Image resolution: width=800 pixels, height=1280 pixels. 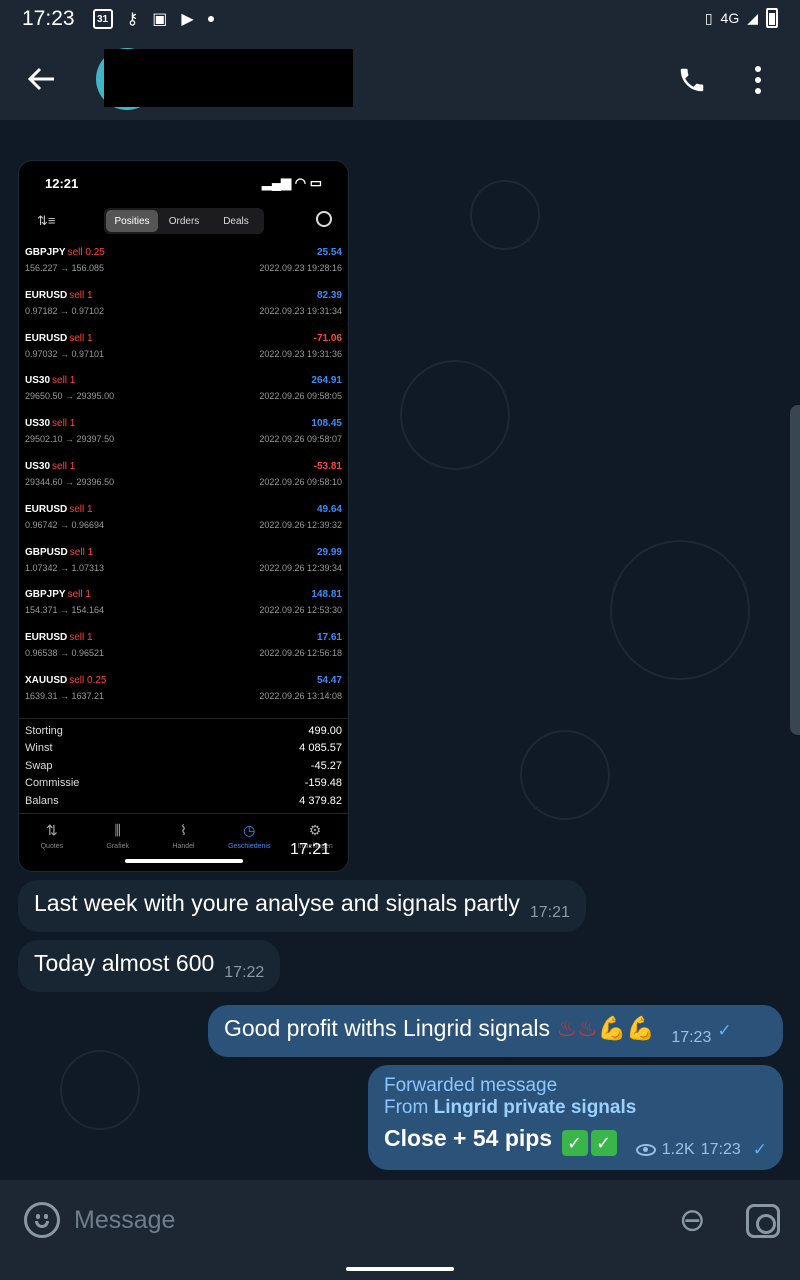 I want to click on position-timestamp: 2022.09.26 12:53:30, so click(x=300, y=610).